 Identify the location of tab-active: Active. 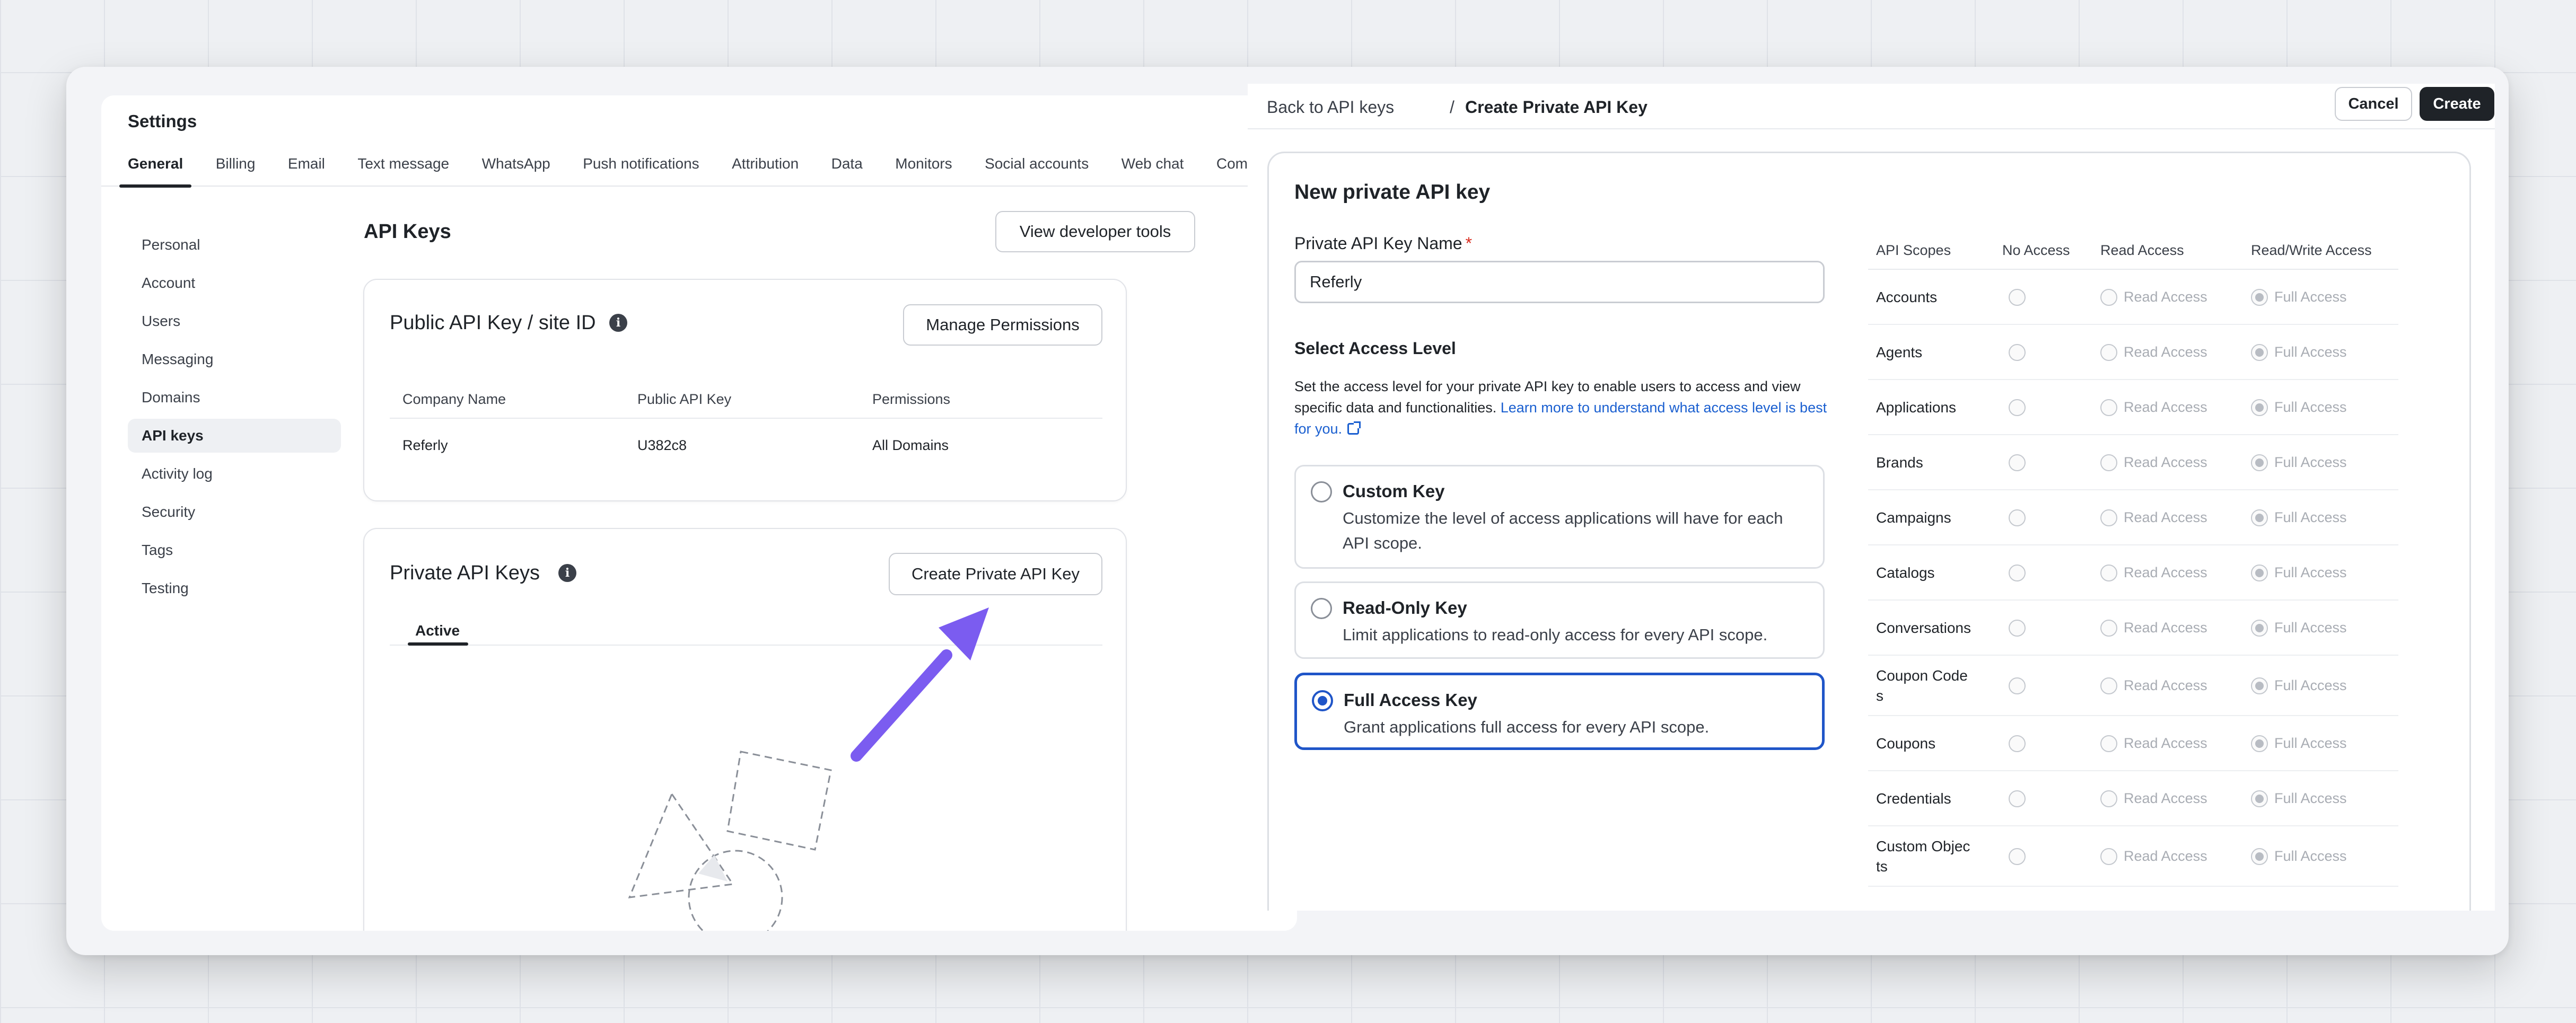
(437, 630).